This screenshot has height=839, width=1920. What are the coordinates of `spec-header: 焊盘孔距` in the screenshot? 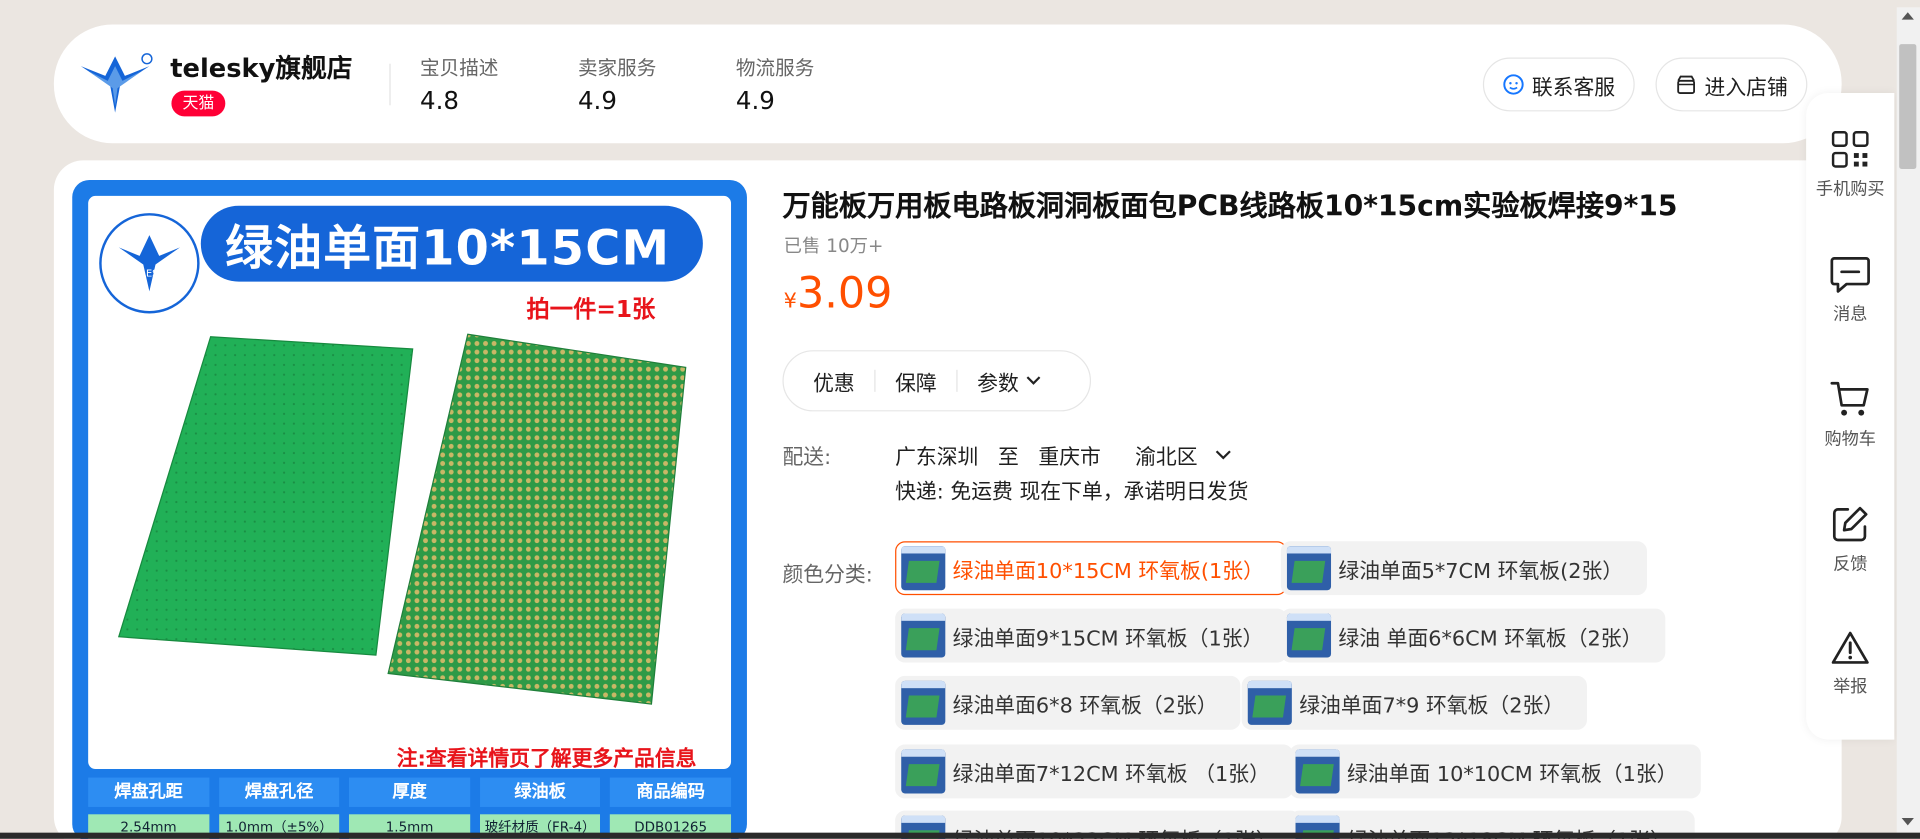 It's located at (148, 792).